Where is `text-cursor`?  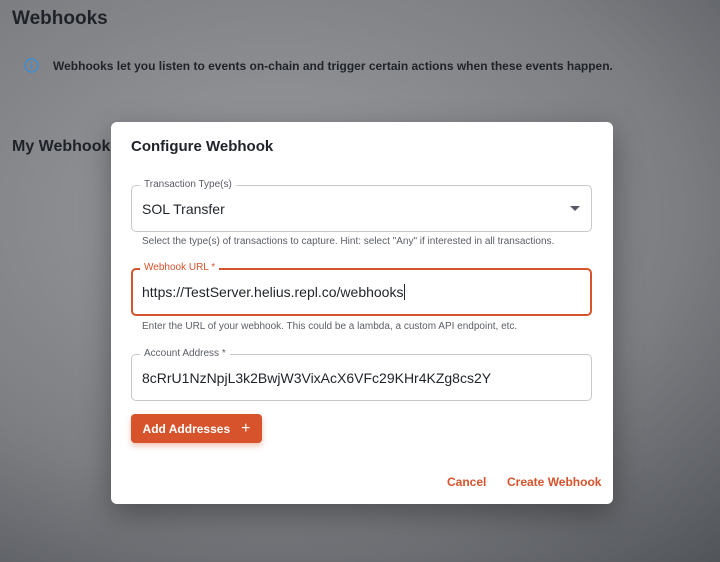
text-cursor is located at coordinates (405, 292).